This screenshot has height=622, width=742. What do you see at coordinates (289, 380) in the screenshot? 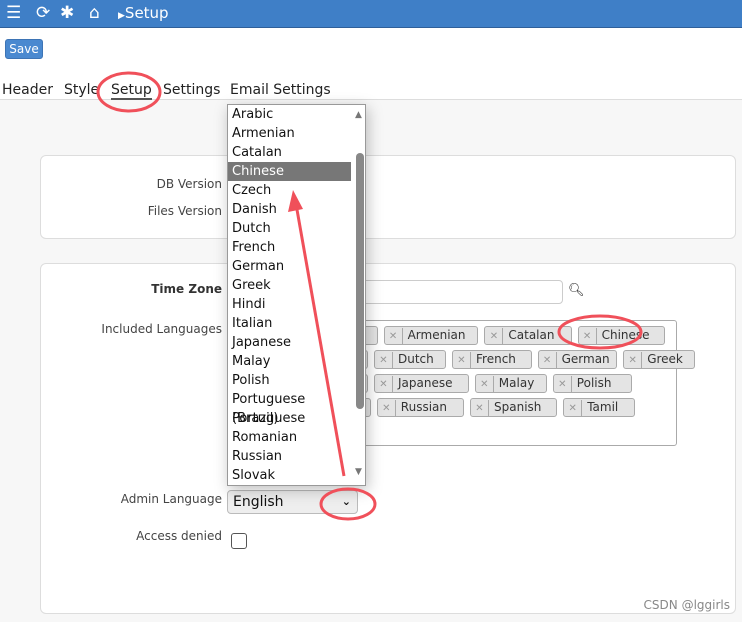
I see `dropdown-option: Polish` at bounding box center [289, 380].